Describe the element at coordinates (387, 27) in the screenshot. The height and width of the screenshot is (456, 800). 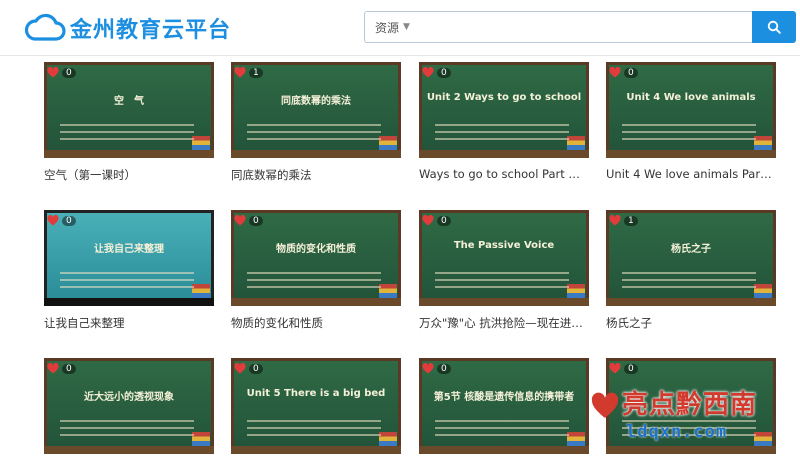
I see `search-category-select: 资源 ▼` at that location.